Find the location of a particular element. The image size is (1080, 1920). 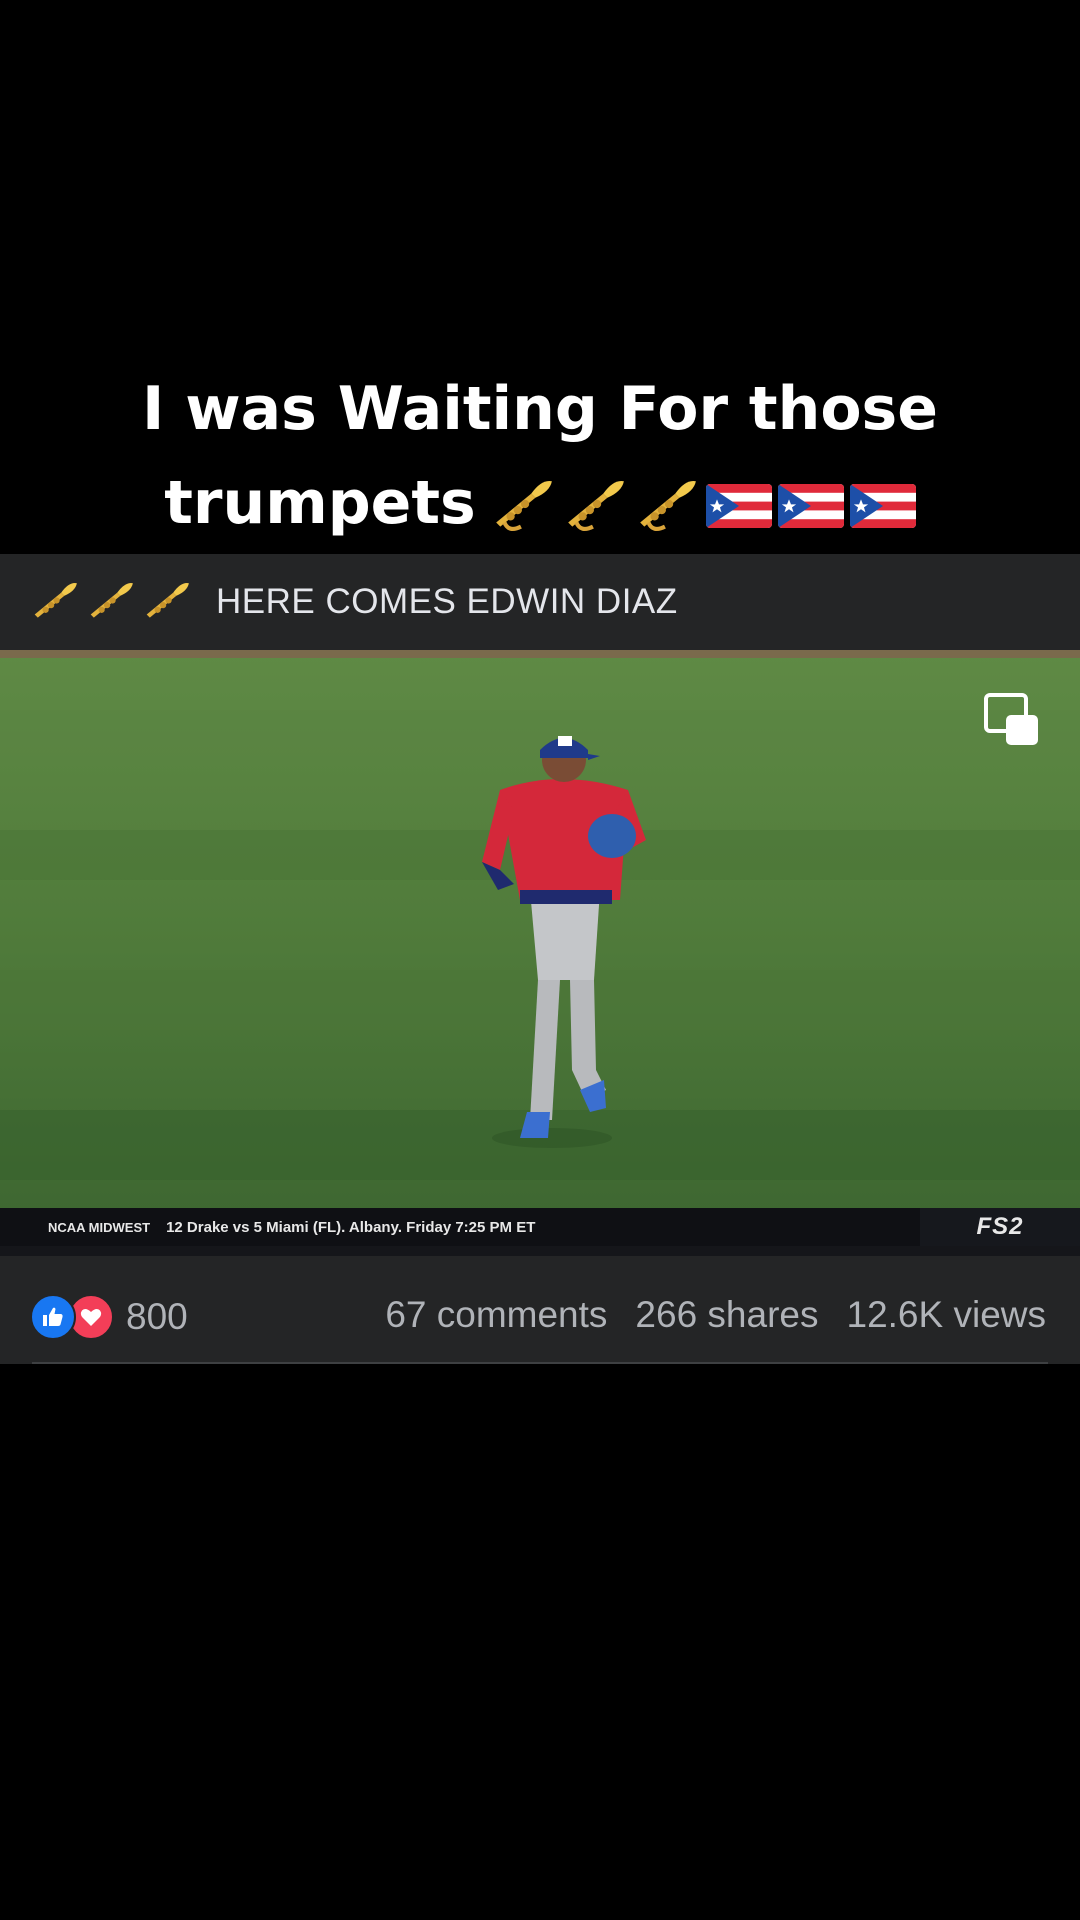

picture-in-picture-icon is located at coordinates (1012, 720).